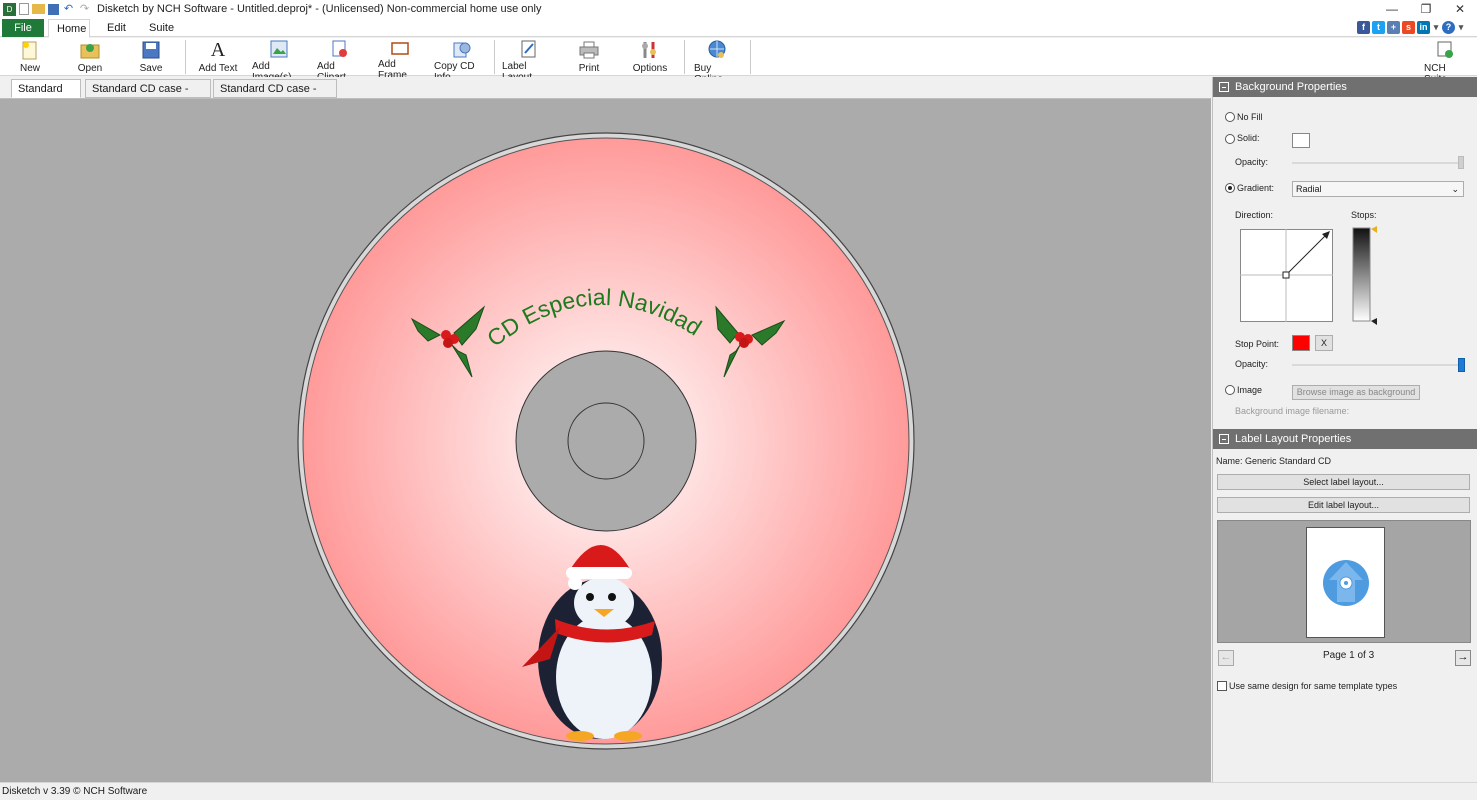  Describe the element at coordinates (1392, 9) in the screenshot. I see `minimize-button: —` at that location.